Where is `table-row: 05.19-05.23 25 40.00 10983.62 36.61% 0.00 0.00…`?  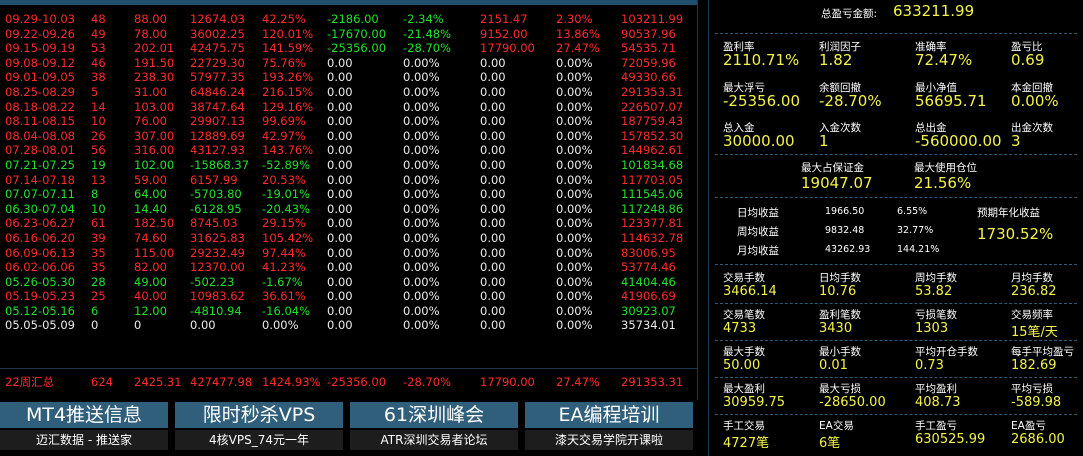 table-row: 05.19-05.23 25 40.00 10983.62 36.61% 0.00 0.00… is located at coordinates (349, 296).